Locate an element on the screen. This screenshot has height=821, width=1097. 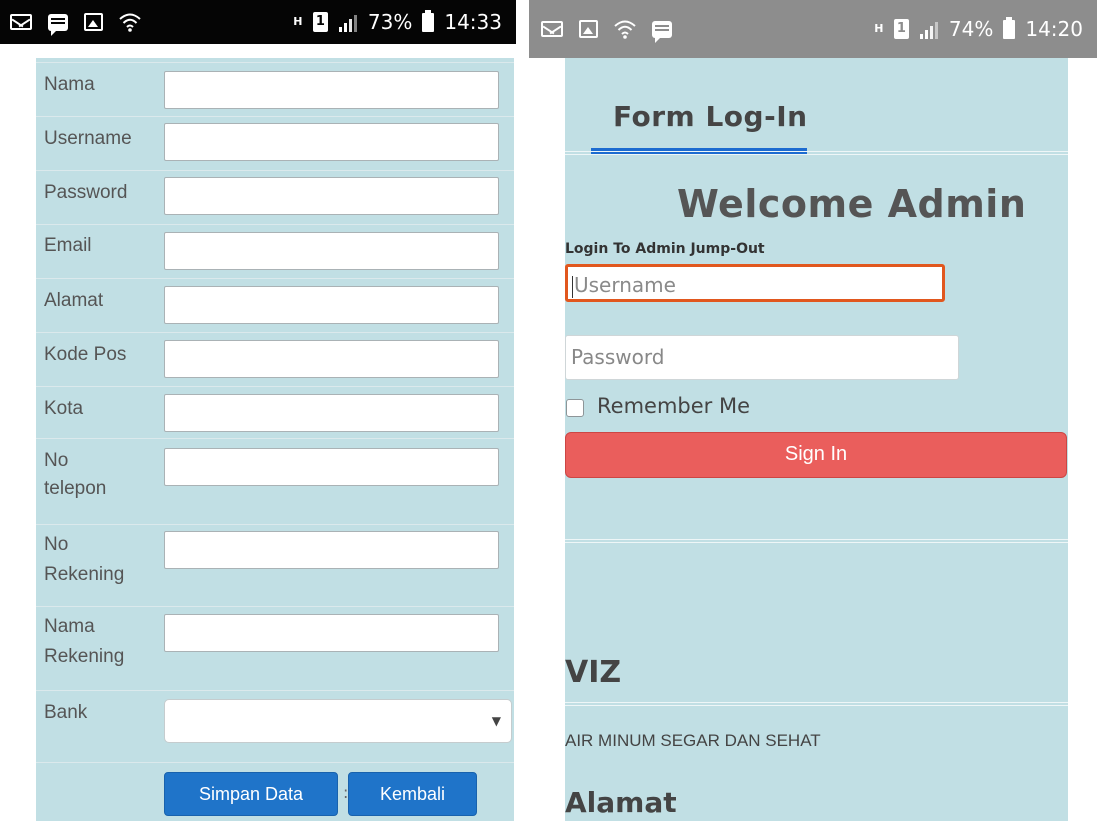
field-label: Password is located at coordinates (86, 192).